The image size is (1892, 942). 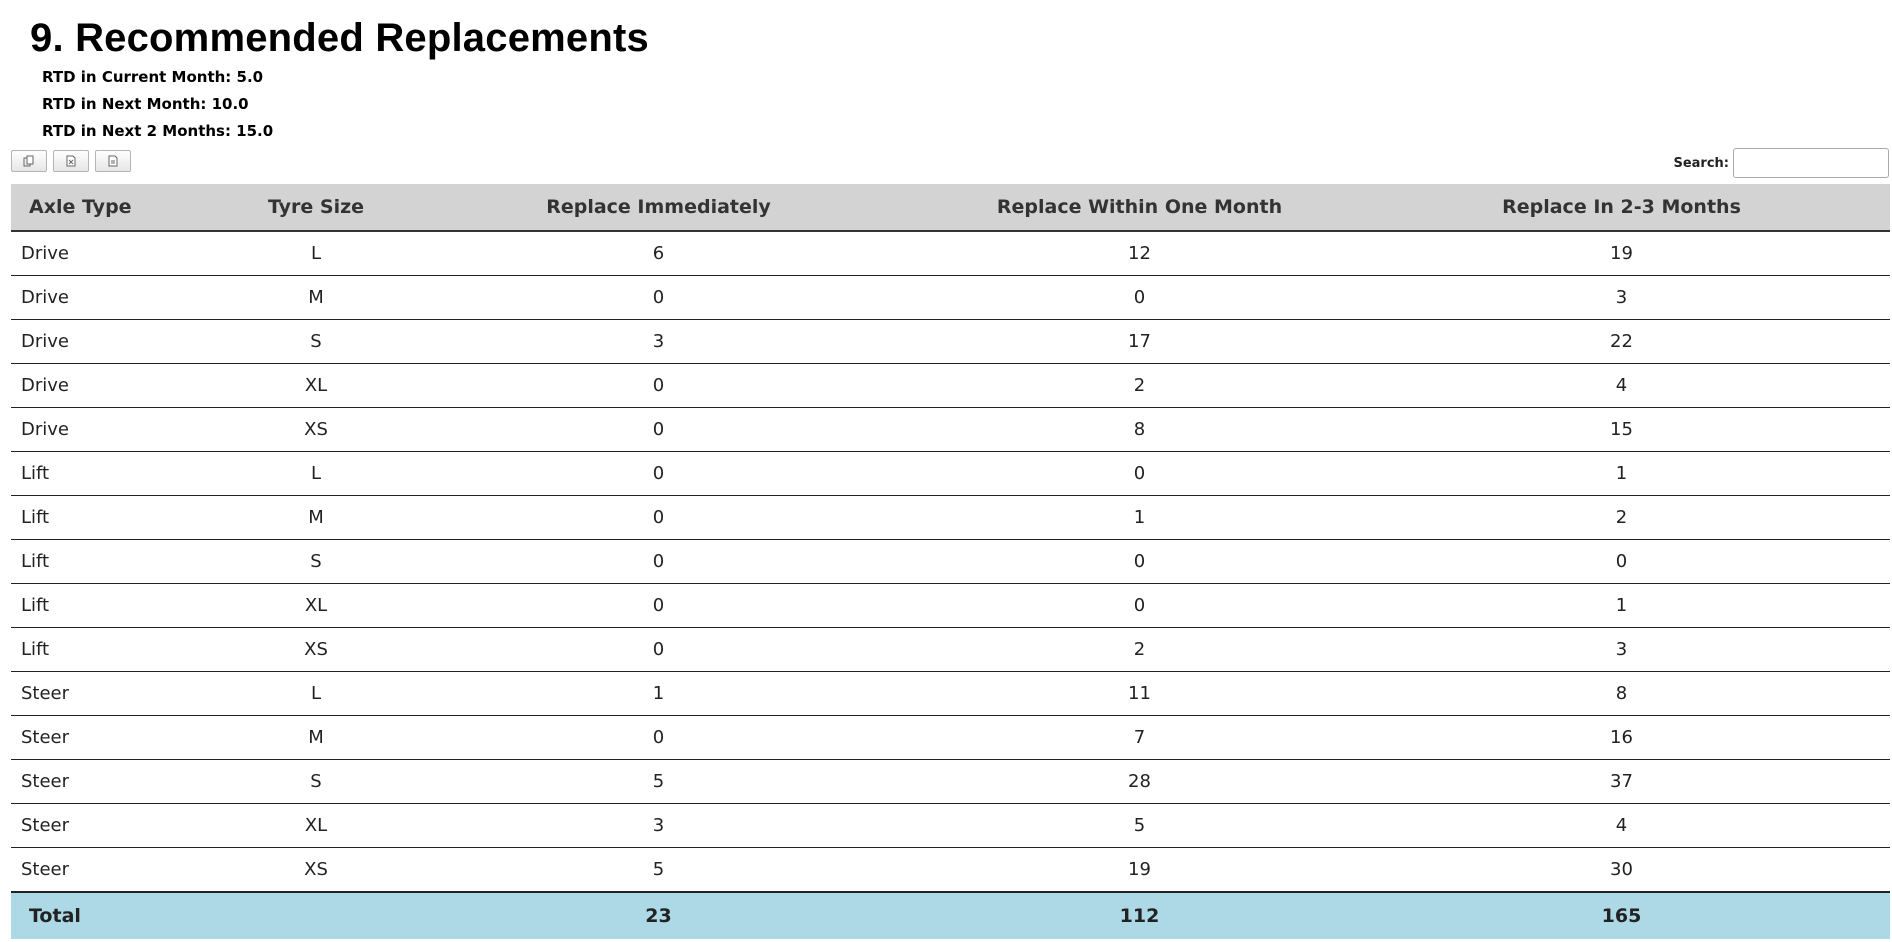 I want to click on header-tyre-size: Tyre Size, so click(x=316, y=208).